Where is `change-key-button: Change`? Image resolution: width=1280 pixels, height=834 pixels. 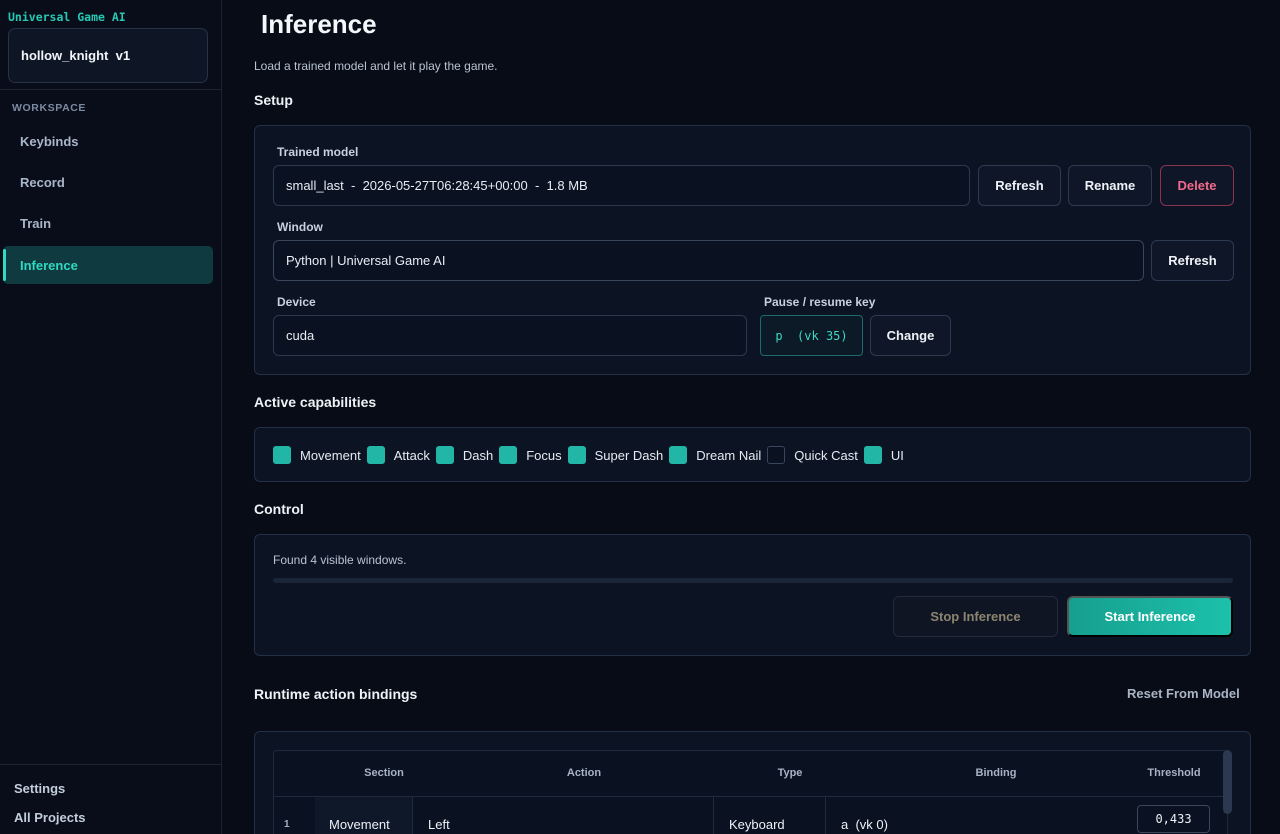
change-key-button: Change is located at coordinates (910, 335).